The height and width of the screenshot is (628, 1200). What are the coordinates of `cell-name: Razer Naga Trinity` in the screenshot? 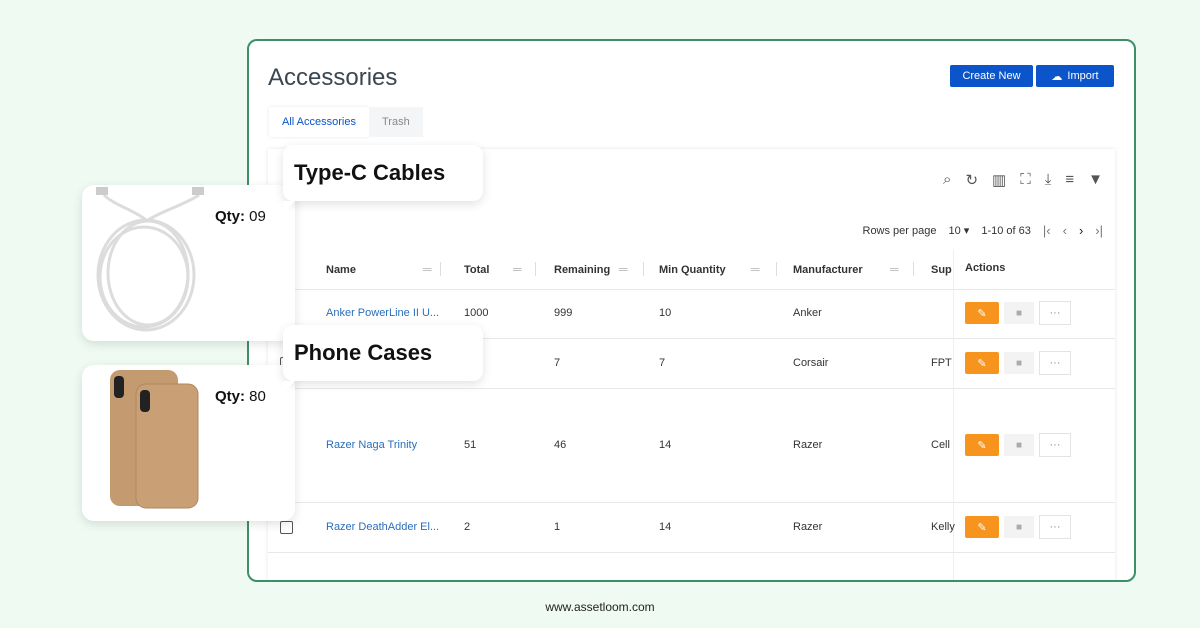 It's located at (371, 445).